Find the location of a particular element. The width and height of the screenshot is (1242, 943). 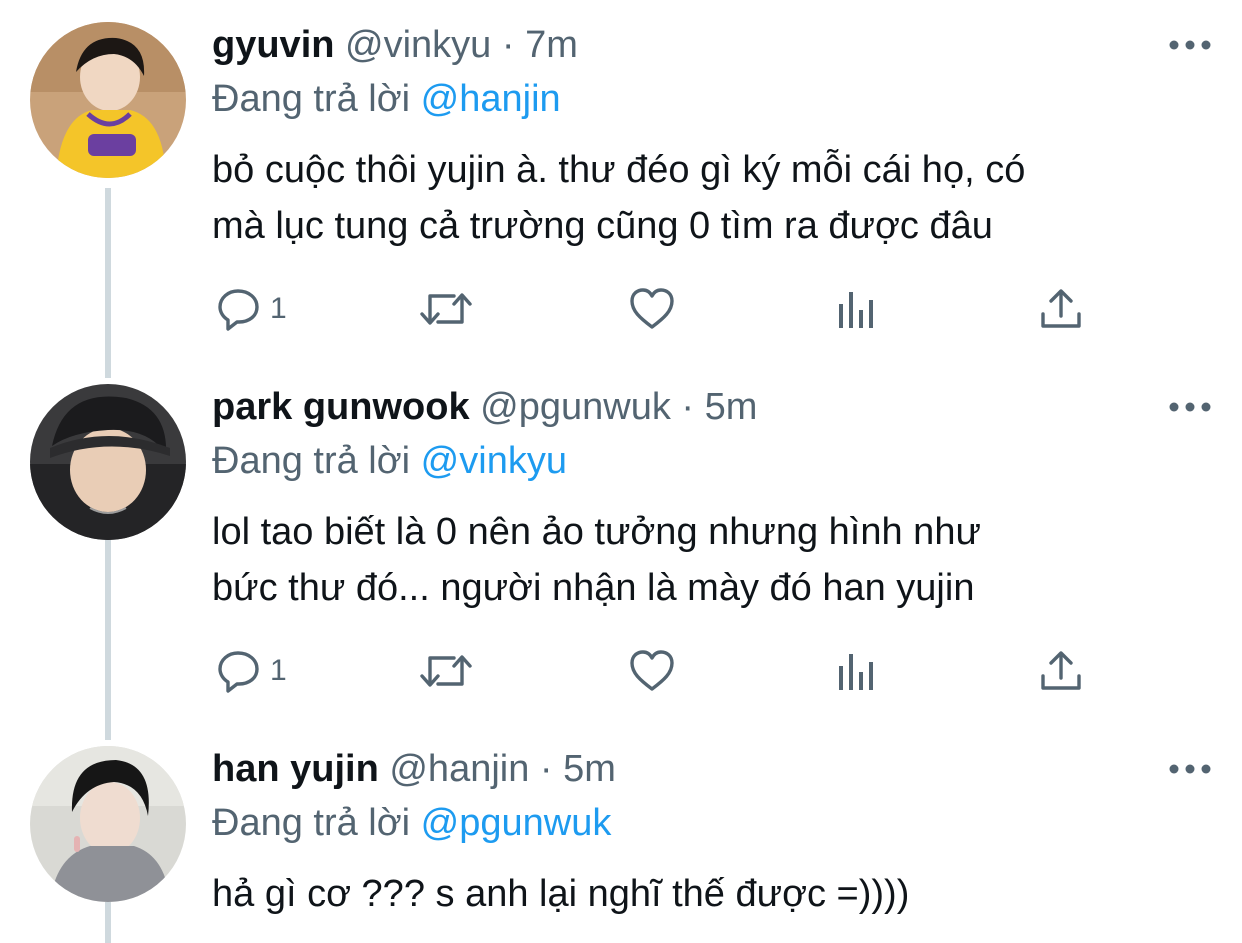

timestamp: 7m is located at coordinates (551, 45).